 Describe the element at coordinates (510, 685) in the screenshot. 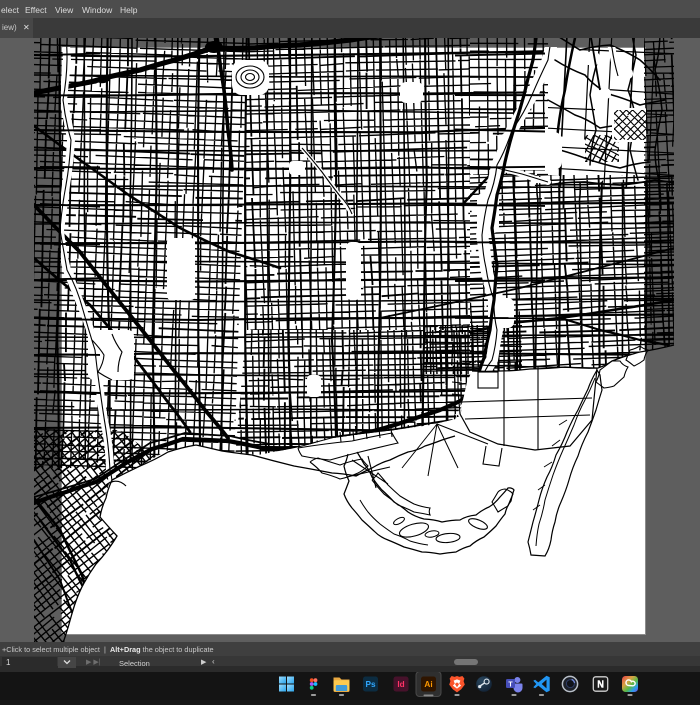

I see `svg-text: T` at that location.